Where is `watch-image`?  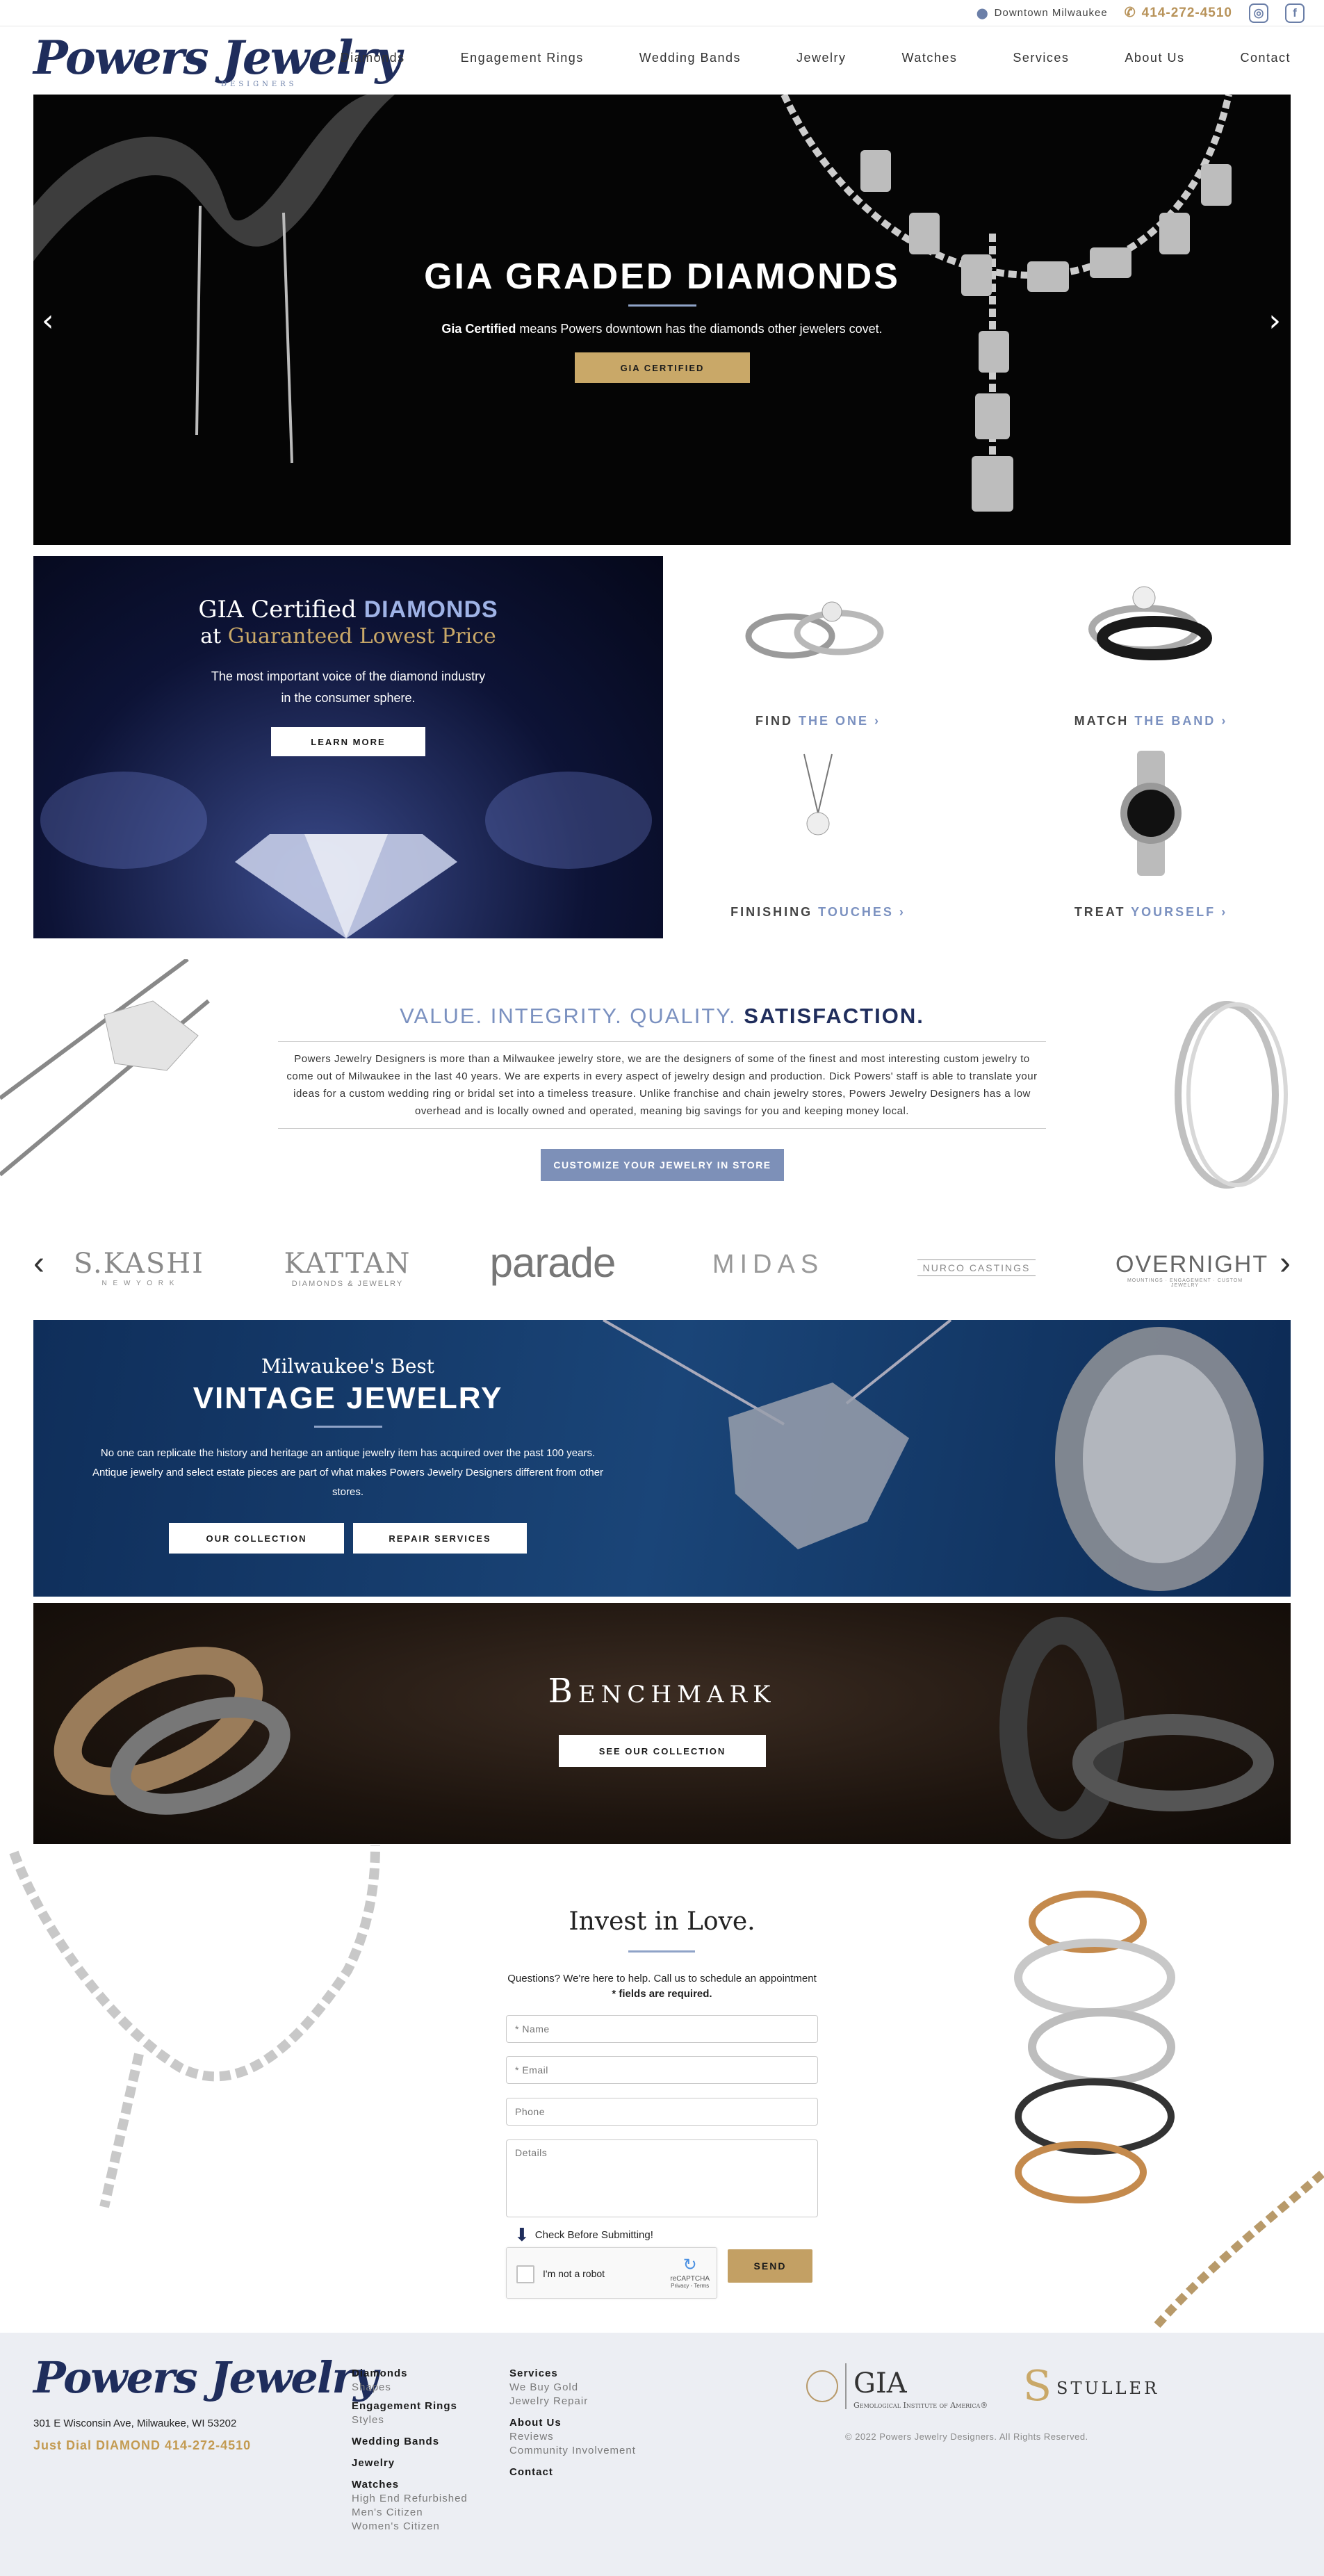 watch-image is located at coordinates (1151, 813).